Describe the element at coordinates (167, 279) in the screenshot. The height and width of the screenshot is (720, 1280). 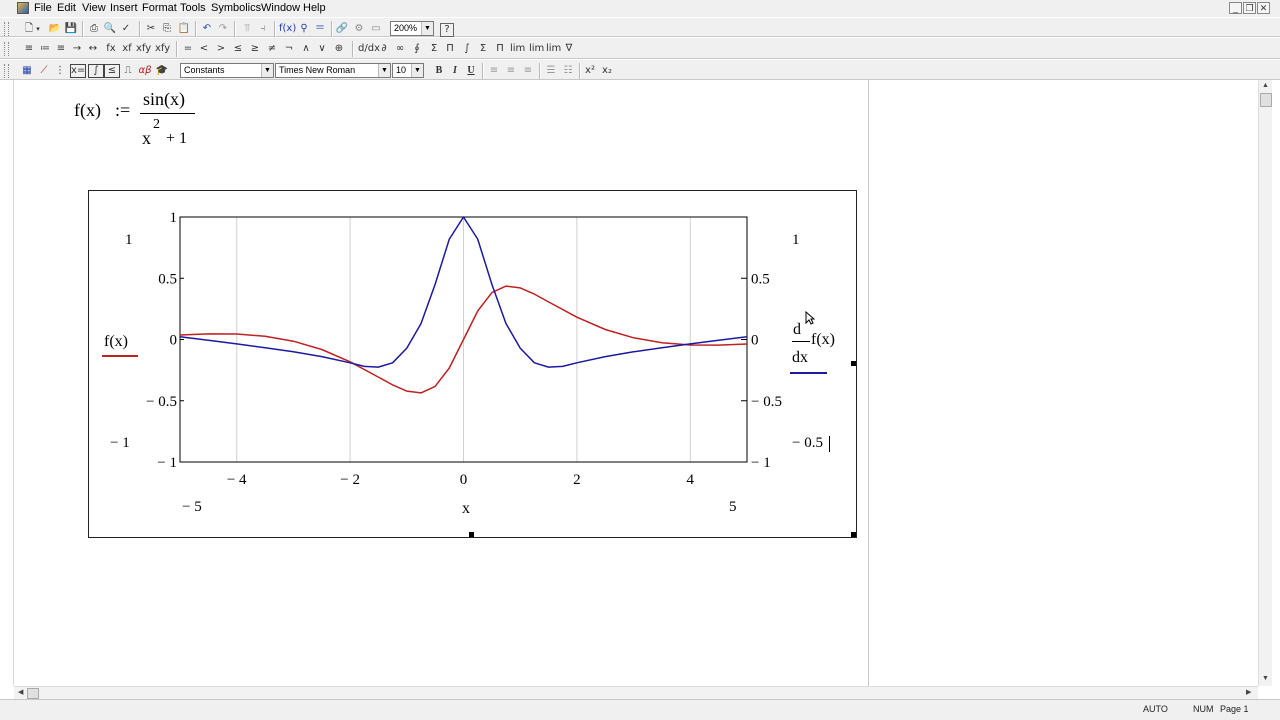
I see `y-tick-label: 0.5` at that location.